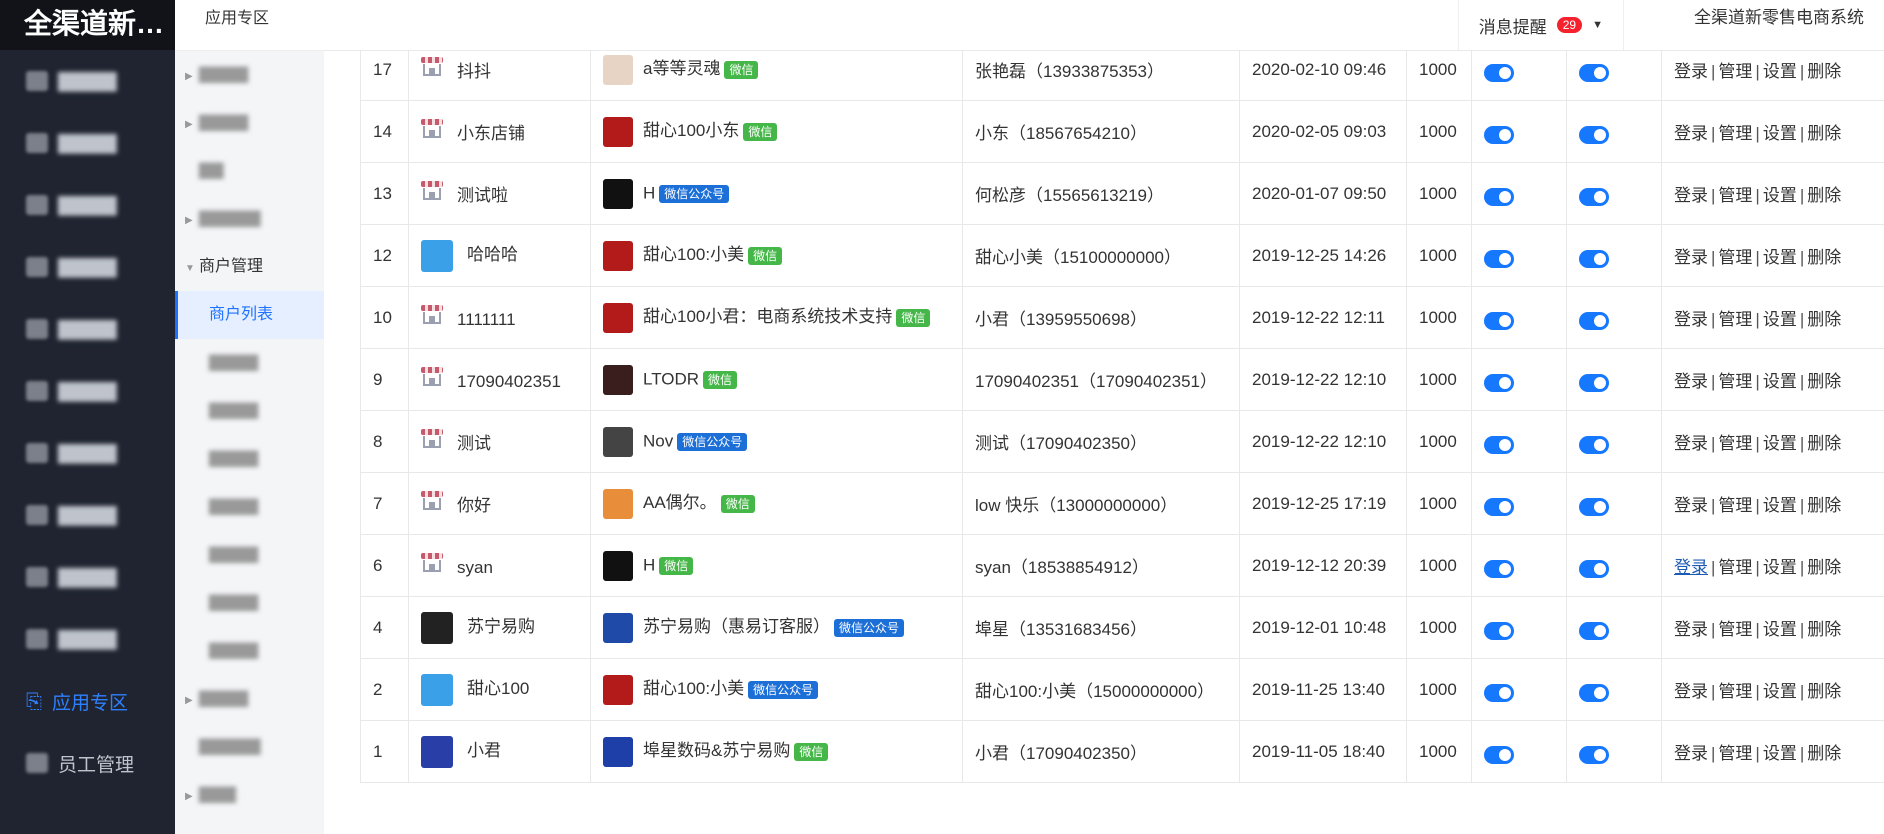 This screenshot has height=834, width=1884. What do you see at coordinates (249, 747) in the screenshot?
I see `submenu-item-blurred: ▇▇▇▇▇` at bounding box center [249, 747].